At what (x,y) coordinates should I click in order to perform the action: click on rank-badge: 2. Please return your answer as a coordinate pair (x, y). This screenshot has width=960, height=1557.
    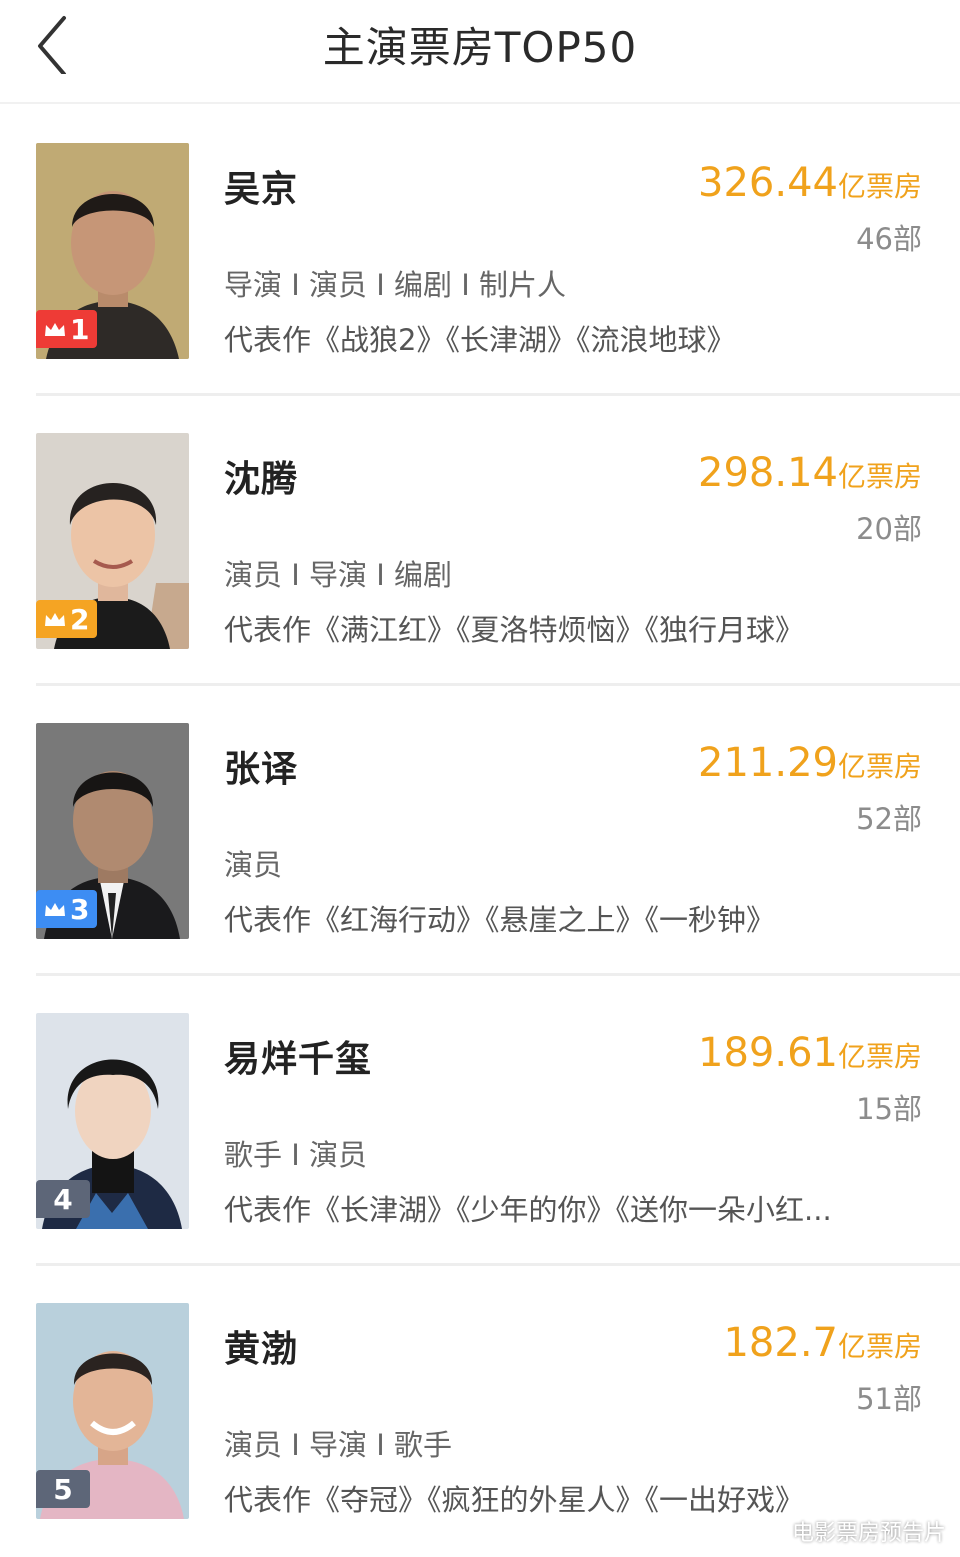
    Looking at the image, I should click on (67, 619).